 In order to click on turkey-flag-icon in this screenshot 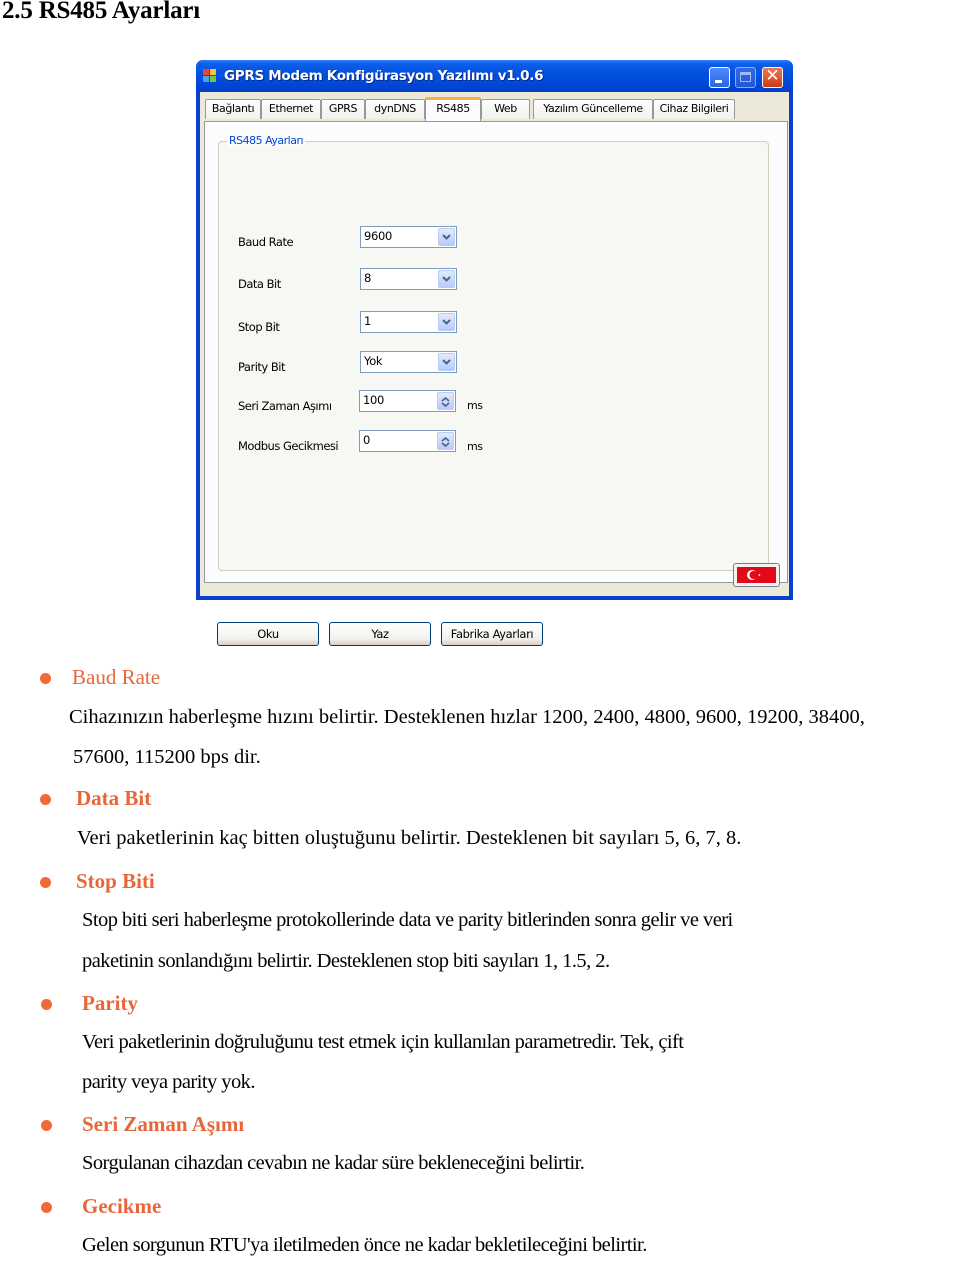, I will do `click(756, 575)`.